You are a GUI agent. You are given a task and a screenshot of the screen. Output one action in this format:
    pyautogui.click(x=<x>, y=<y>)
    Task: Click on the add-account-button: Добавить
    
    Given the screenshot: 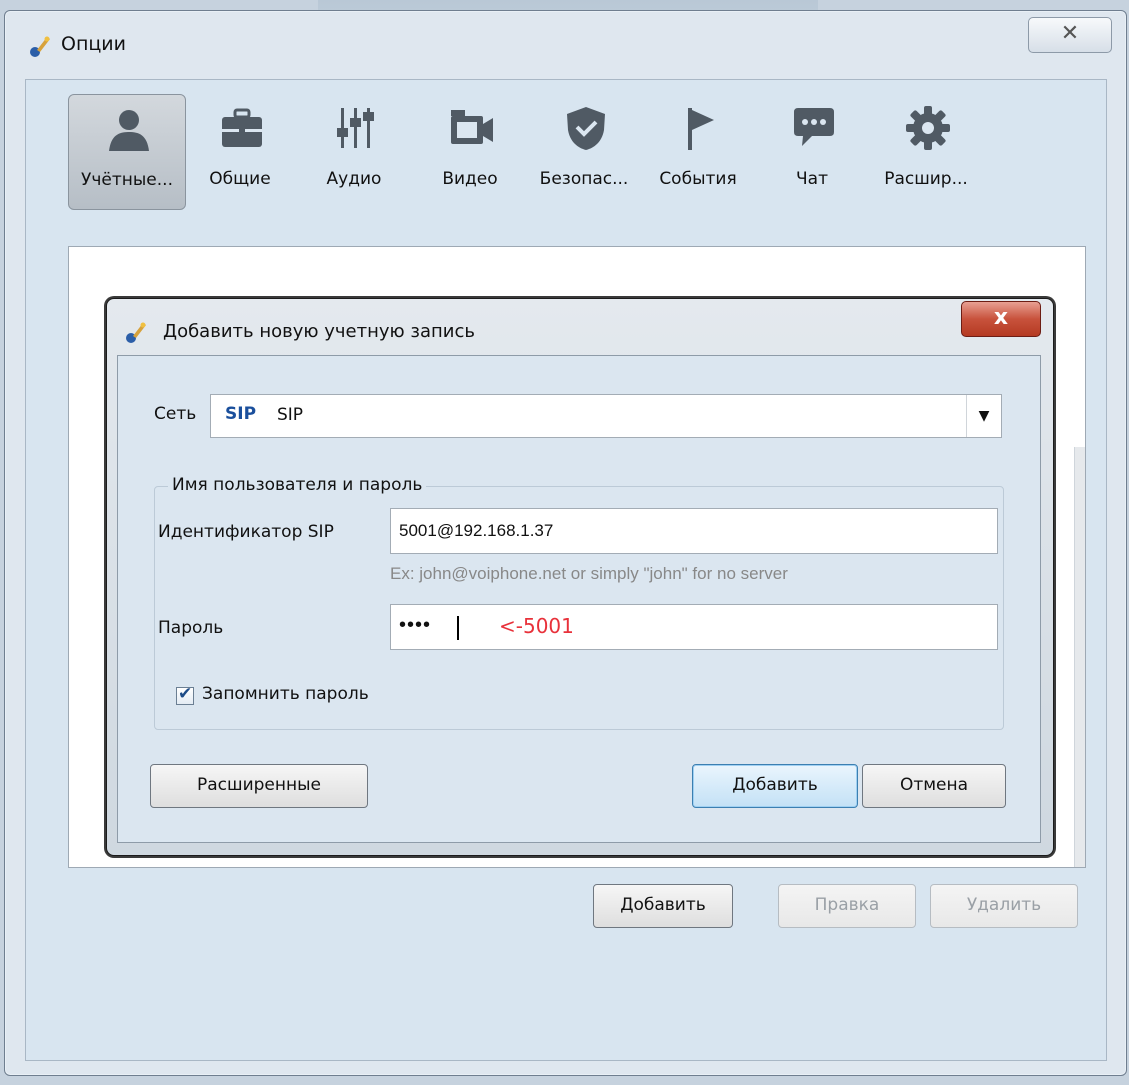 What is the action you would take?
    pyautogui.click(x=663, y=906)
    